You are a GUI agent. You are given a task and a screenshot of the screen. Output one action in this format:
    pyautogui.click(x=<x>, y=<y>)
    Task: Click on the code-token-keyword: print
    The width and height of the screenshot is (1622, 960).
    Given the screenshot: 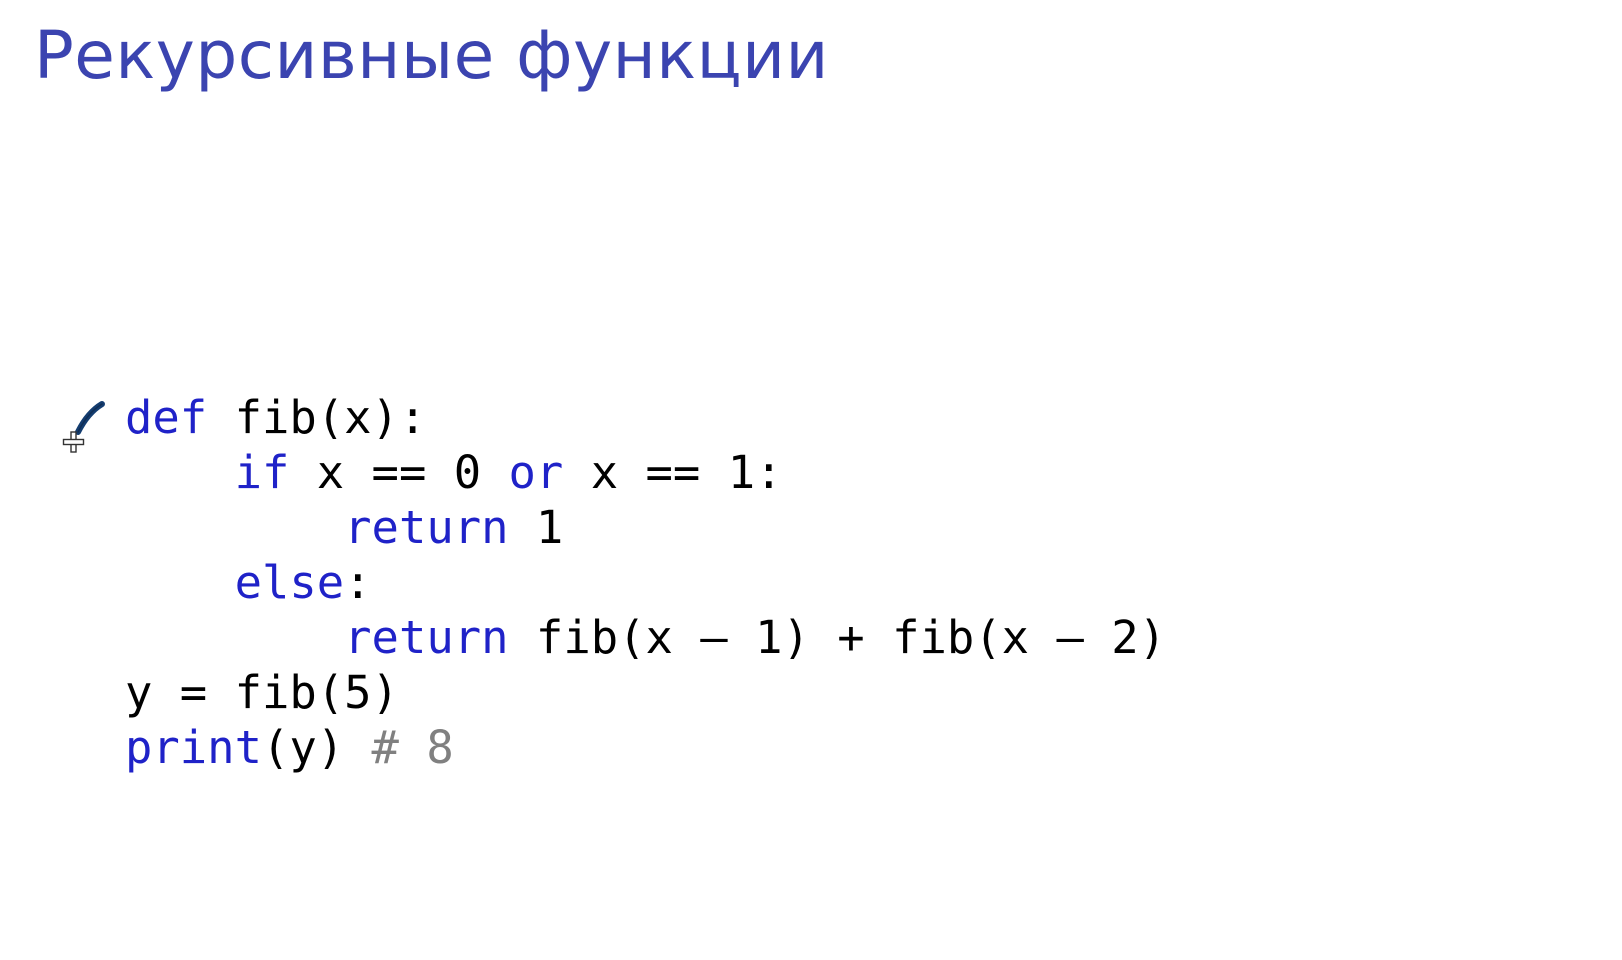 What is the action you would take?
    pyautogui.click(x=193, y=747)
    